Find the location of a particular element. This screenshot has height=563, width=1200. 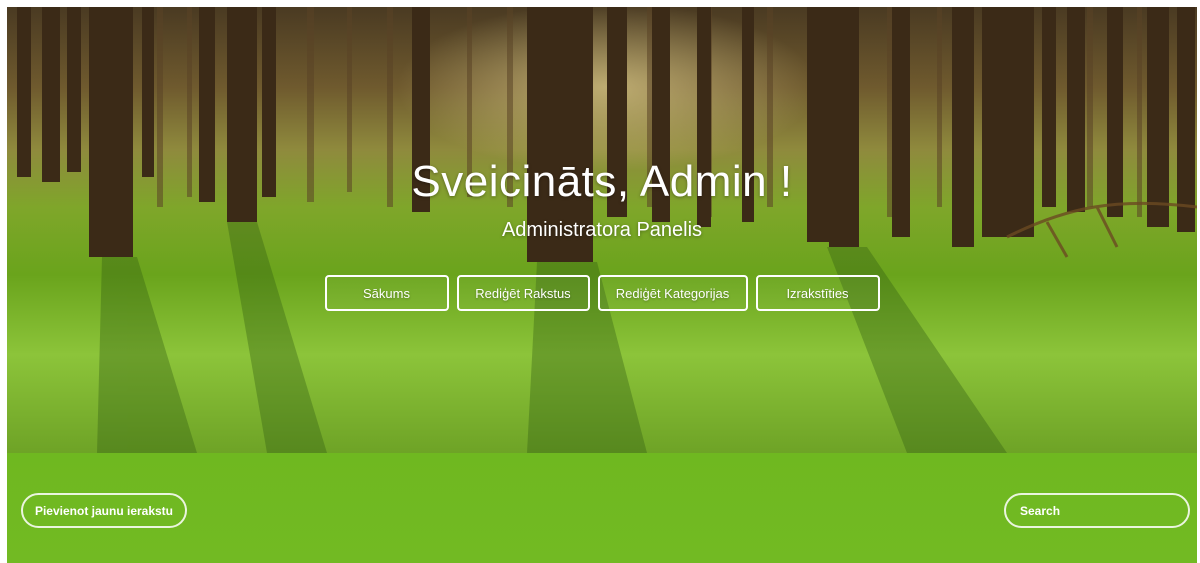

page-subtitle: Administratora Panelis is located at coordinates (602, 230).